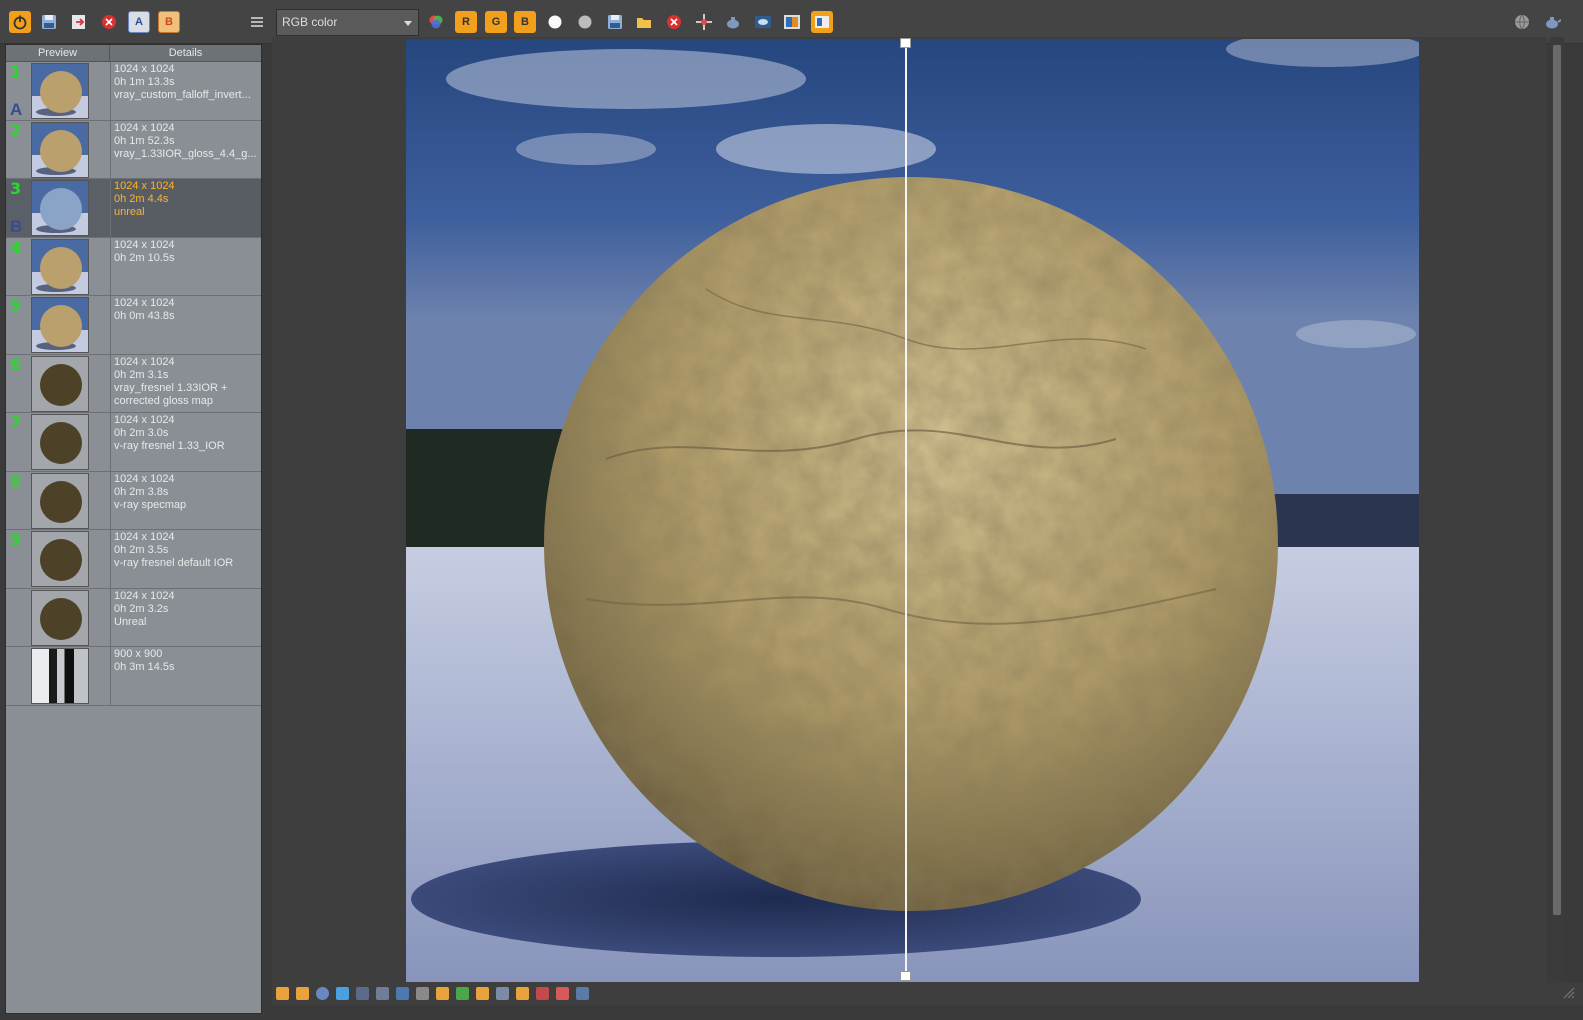  Describe the element at coordinates (436, 22) in the screenshot. I see `color-channels-icon` at that location.